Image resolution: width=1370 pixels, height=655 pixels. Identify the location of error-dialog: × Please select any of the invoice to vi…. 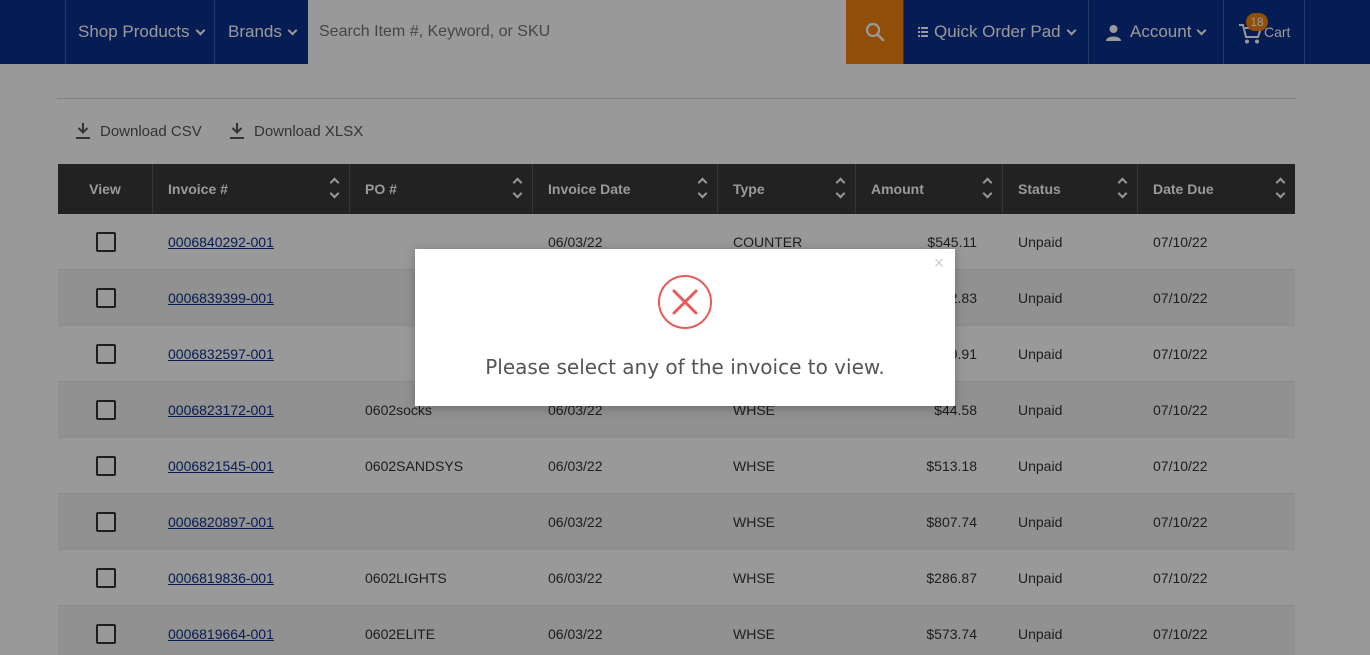
(685, 327).